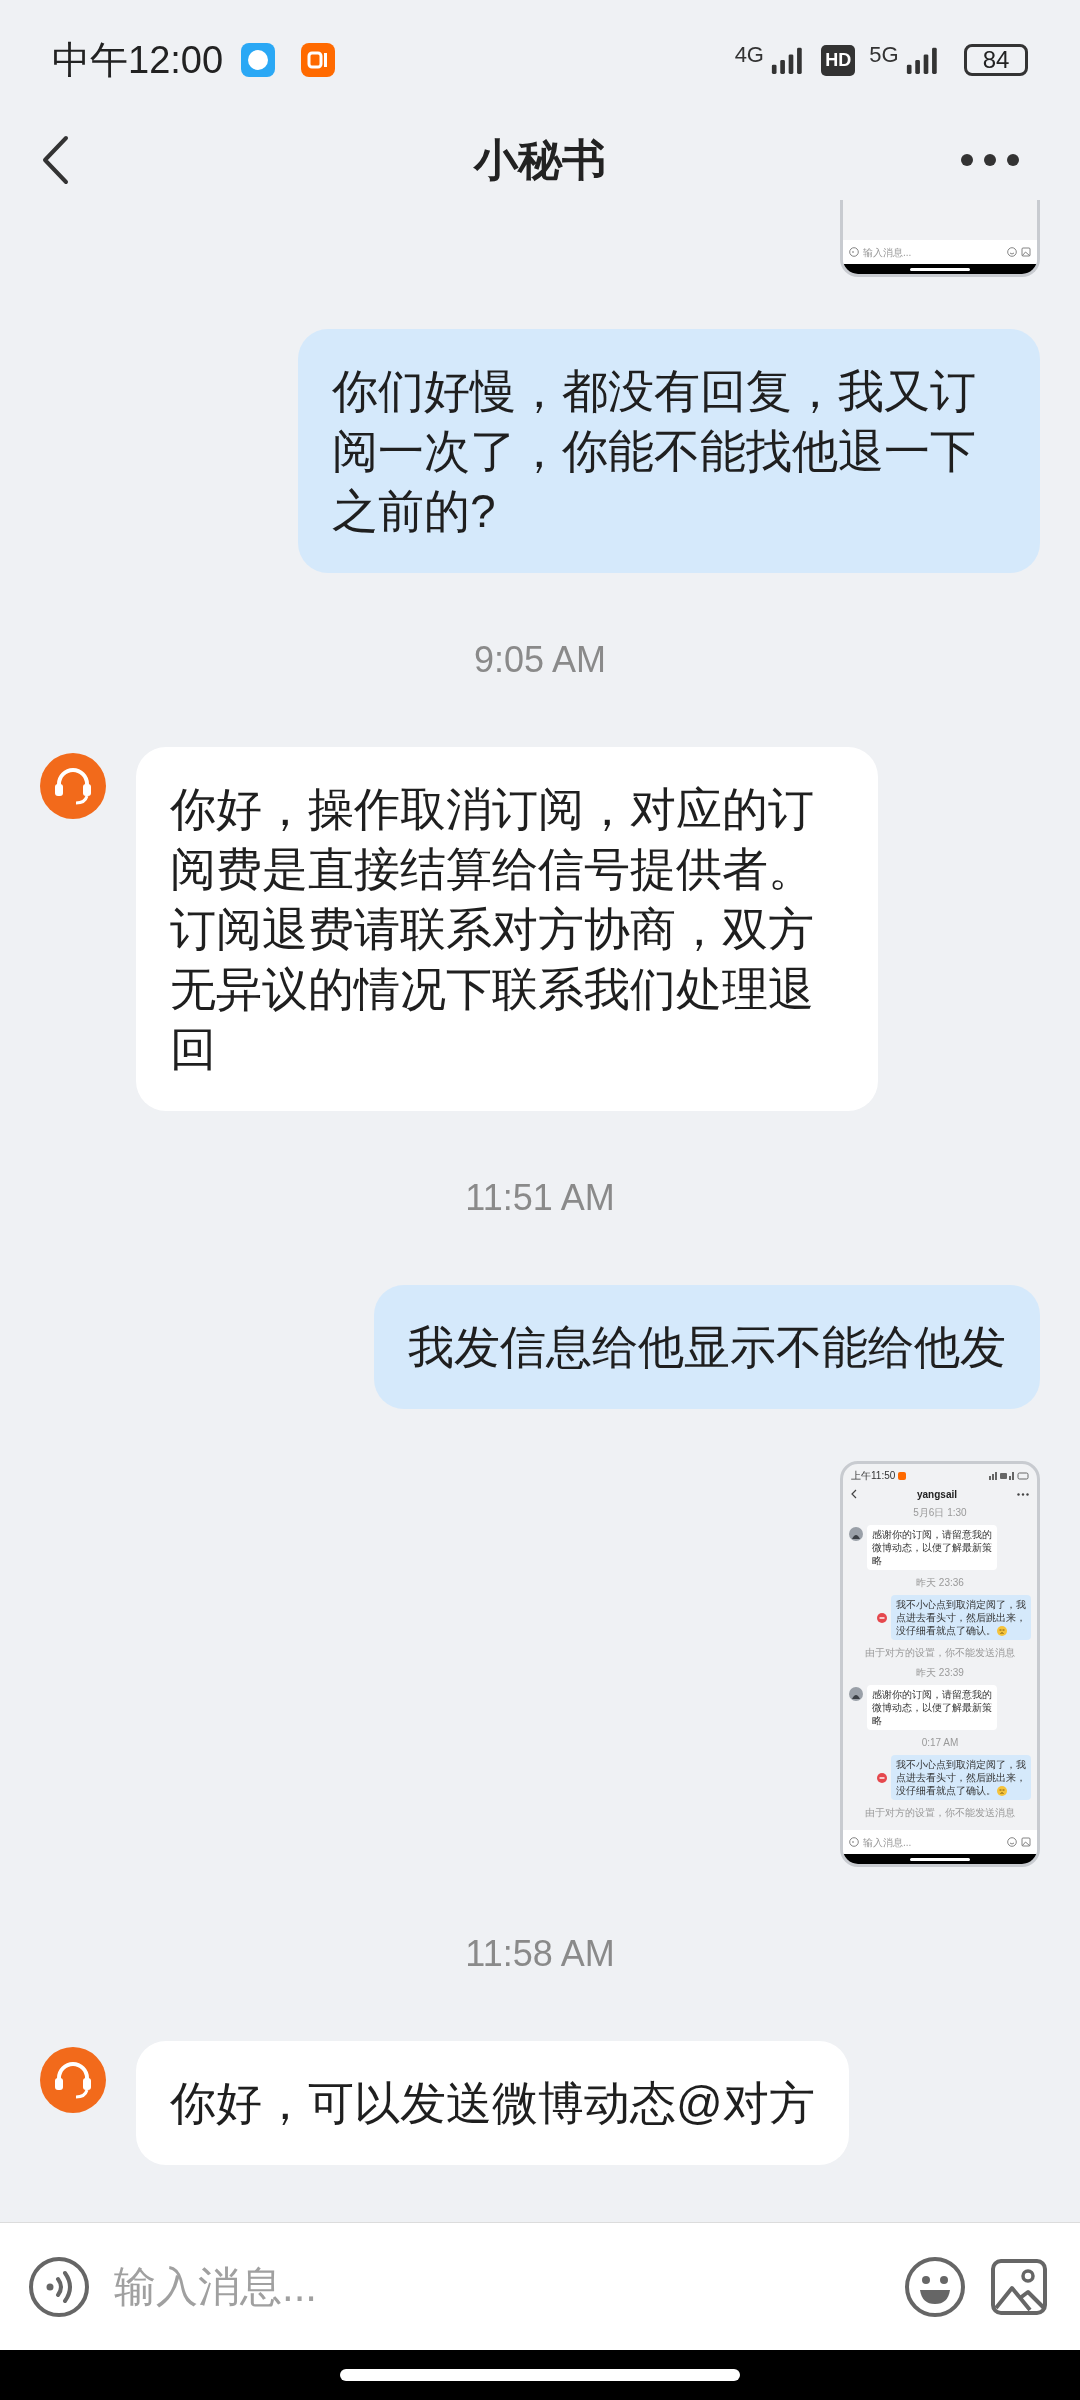 The image size is (1080, 2400). I want to click on chat-title: yangsail, so click(937, 1494).